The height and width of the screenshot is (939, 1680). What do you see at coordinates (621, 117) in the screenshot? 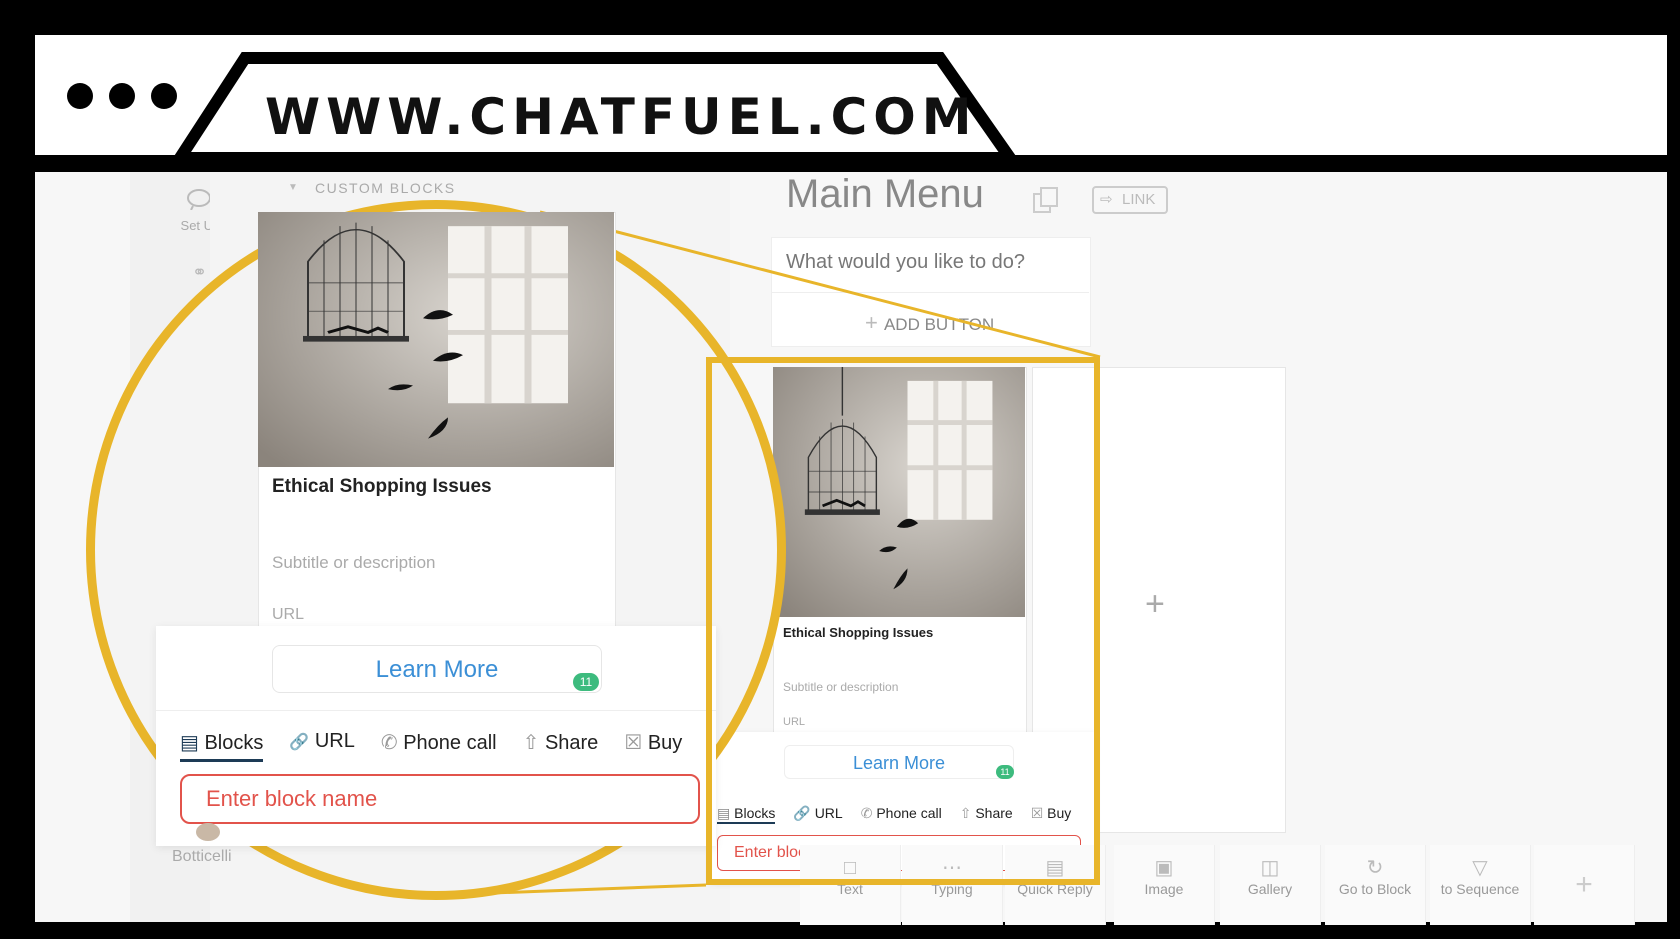
I see `address-bar-url: WWW.CHATFUEL.COM` at bounding box center [621, 117].